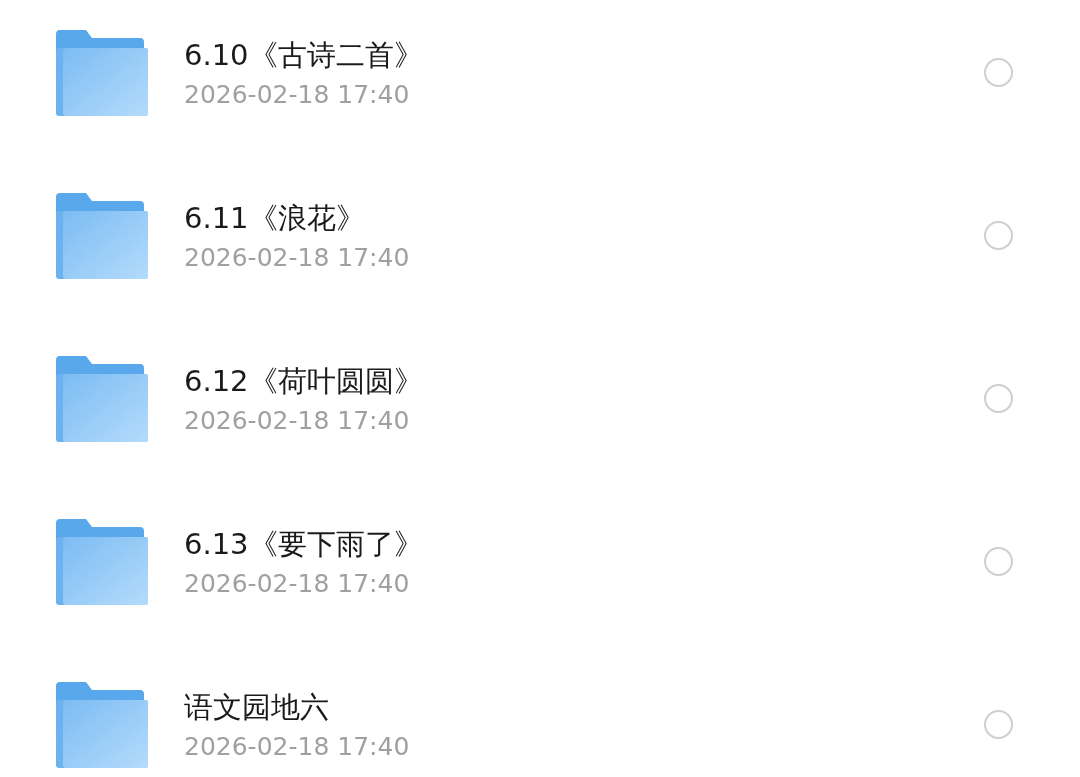 Image resolution: width=1080 pixels, height=777 pixels. I want to click on folder-name: 6.10《古诗二首》, so click(303, 56).